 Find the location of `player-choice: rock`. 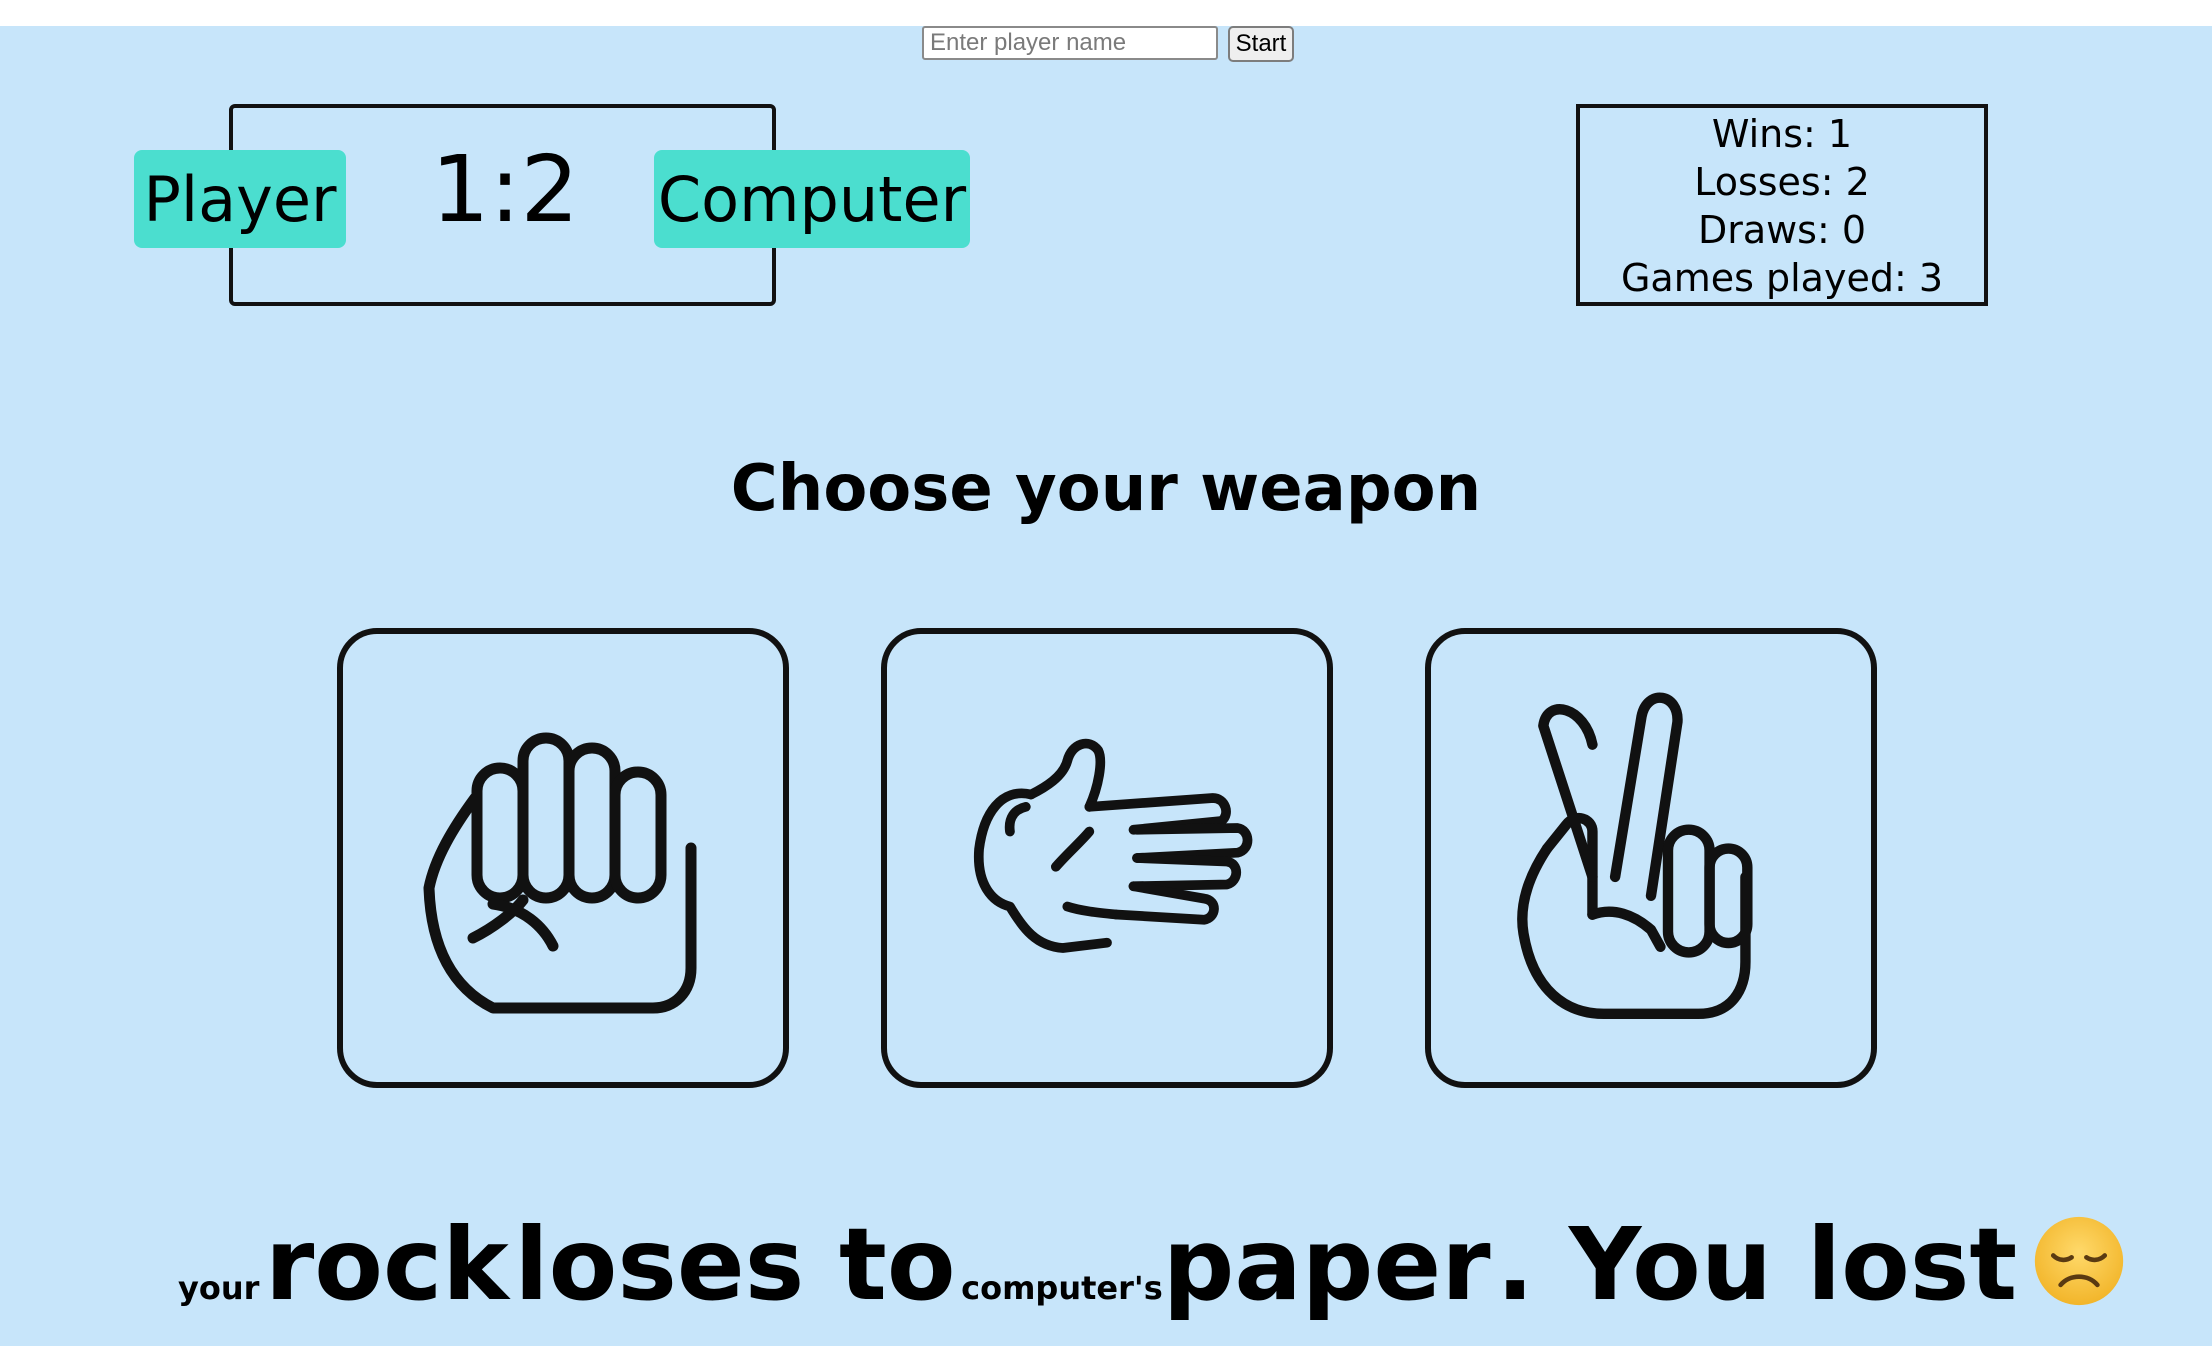

player-choice: rock is located at coordinates (386, 1264).